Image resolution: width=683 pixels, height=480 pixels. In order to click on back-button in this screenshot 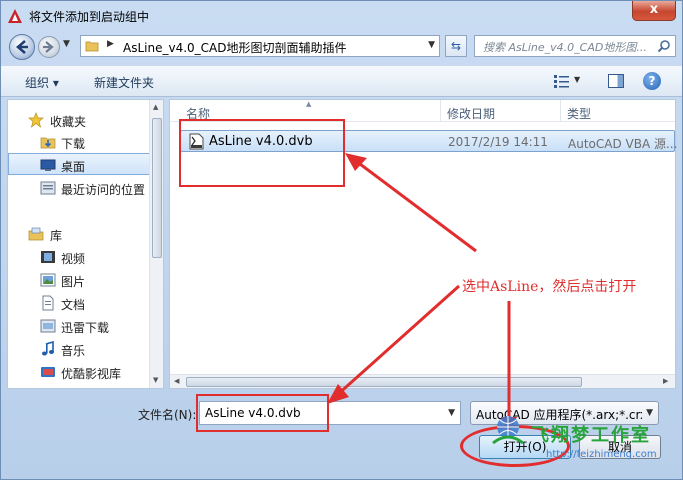, I will do `click(22, 47)`.